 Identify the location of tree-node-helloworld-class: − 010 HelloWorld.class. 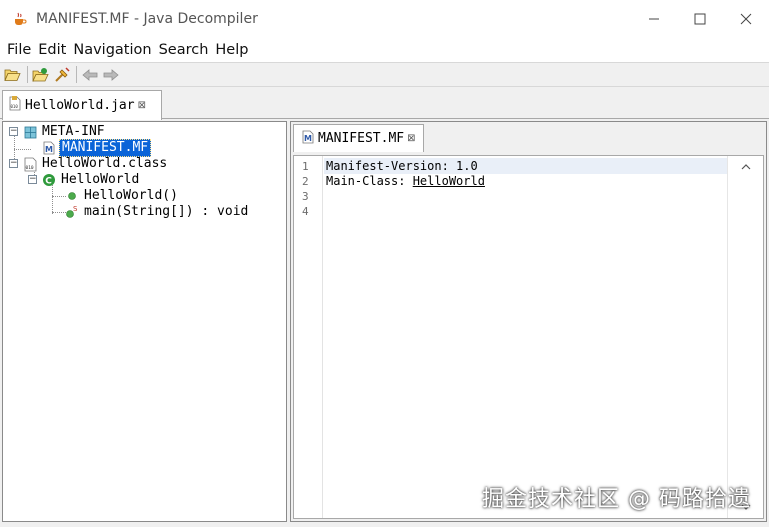
(88, 164).